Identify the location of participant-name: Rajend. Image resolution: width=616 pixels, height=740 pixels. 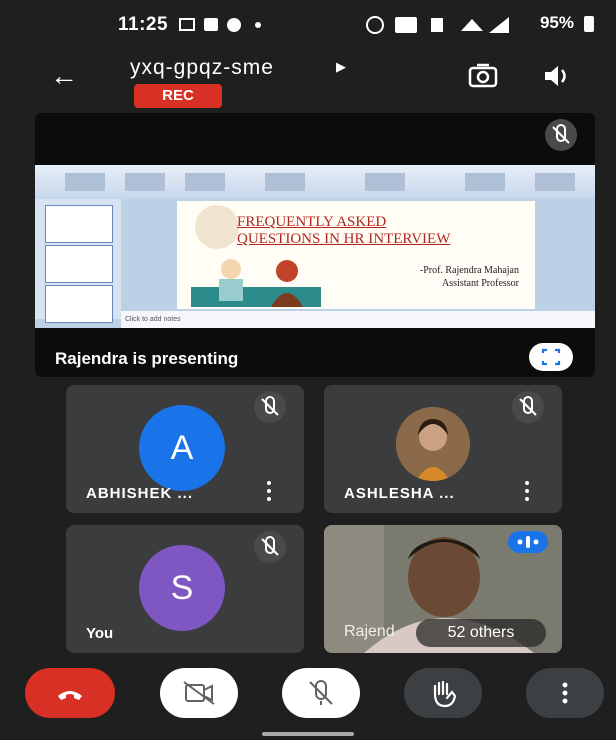
(369, 631).